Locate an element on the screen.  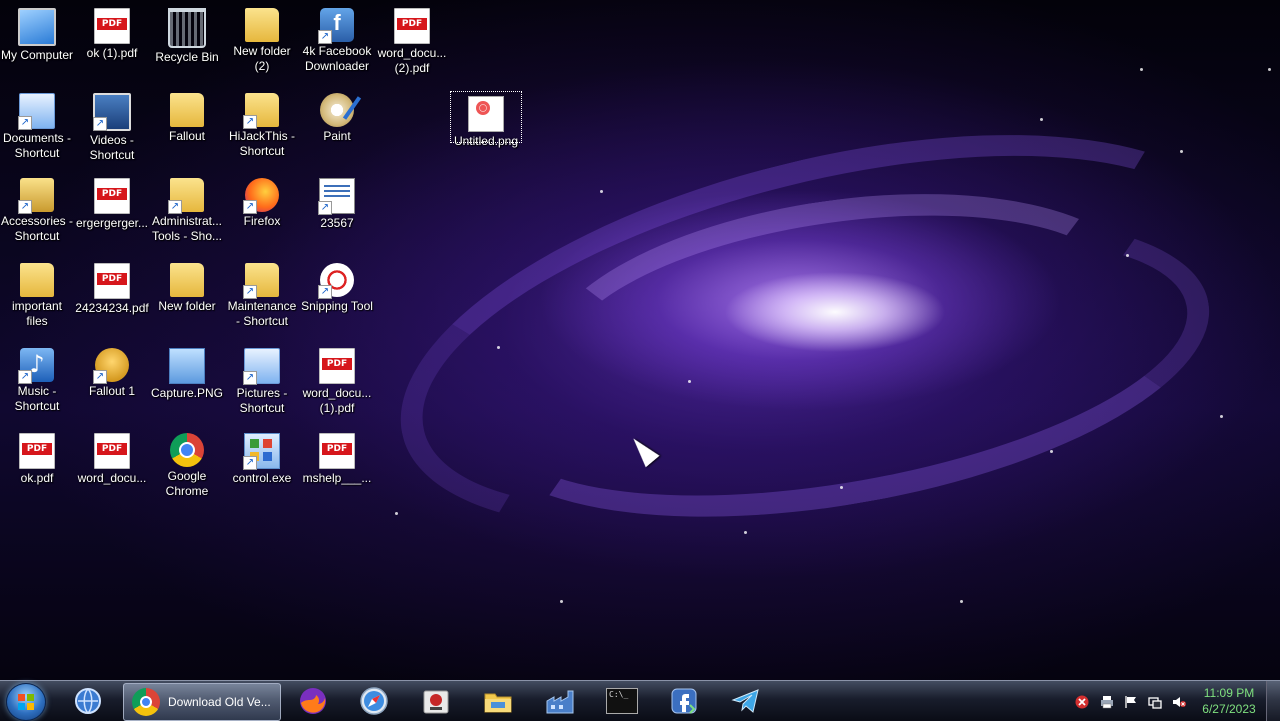
chrome-icon is located at coordinates (146, 702).